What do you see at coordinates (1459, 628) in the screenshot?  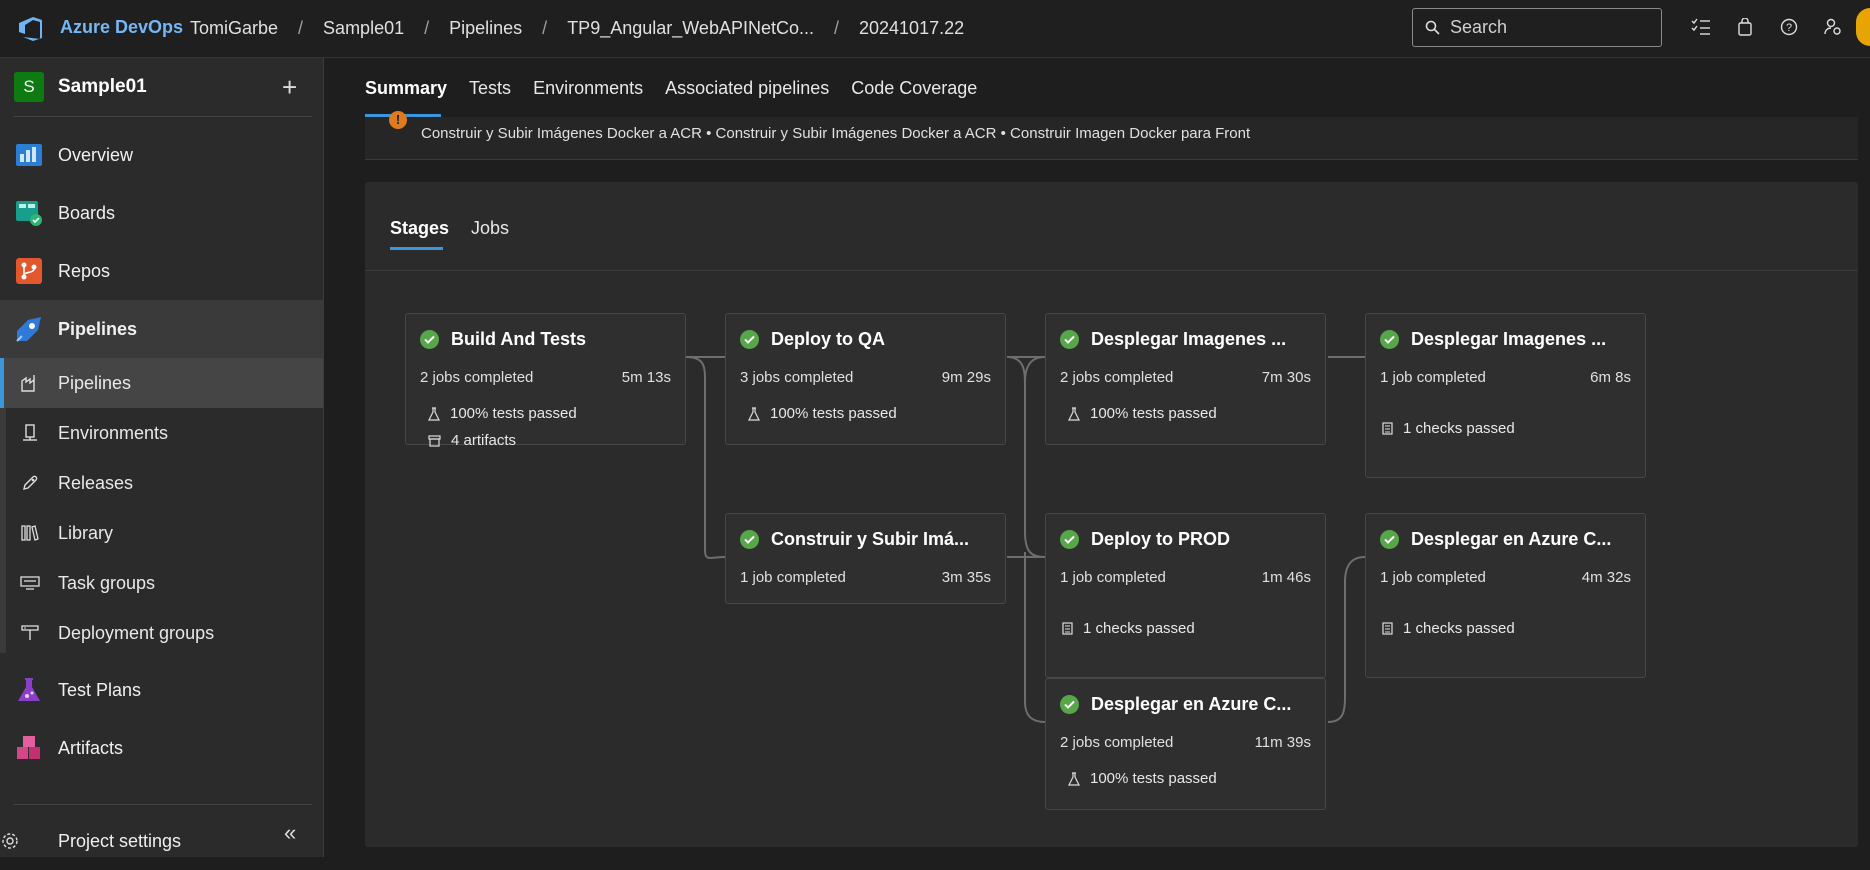 I see `stage-line-text: 1 checks passed` at bounding box center [1459, 628].